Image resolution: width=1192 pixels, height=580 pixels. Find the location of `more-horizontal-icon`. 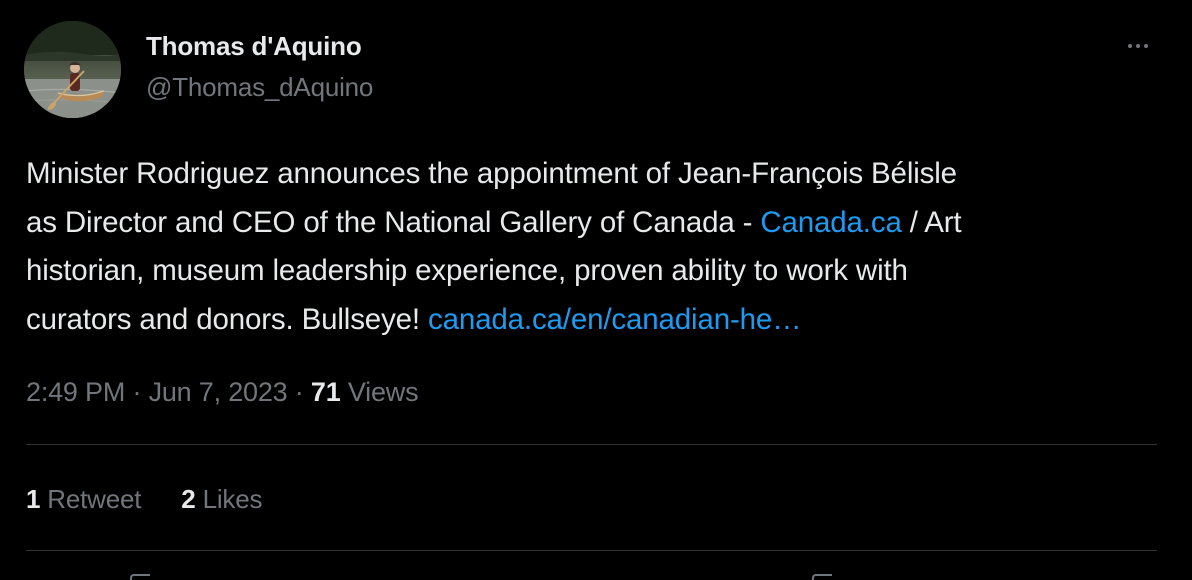

more-horizontal-icon is located at coordinates (1138, 46).